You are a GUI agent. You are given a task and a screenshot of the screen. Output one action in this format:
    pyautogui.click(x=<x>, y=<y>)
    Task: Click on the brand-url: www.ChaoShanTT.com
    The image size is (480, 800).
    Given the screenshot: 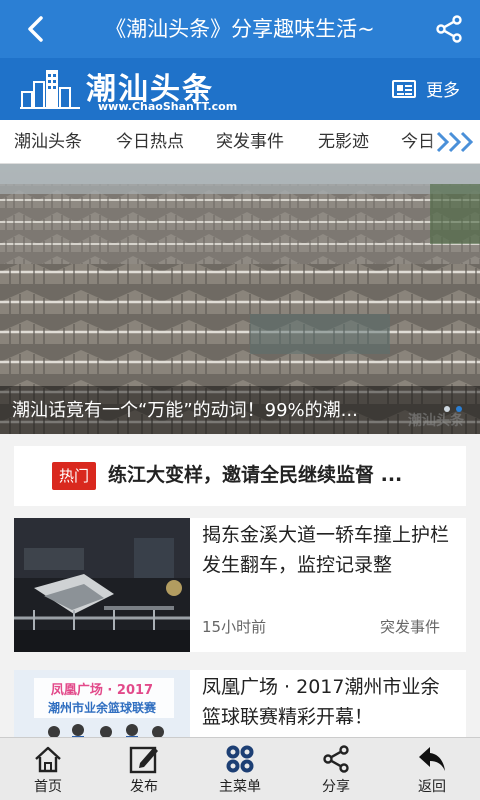 What is the action you would take?
    pyautogui.click(x=168, y=106)
    